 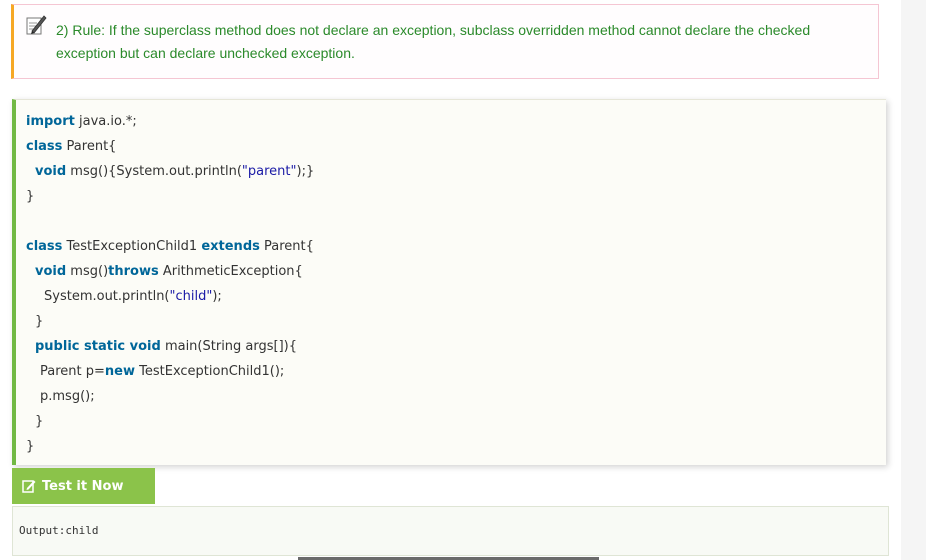 I want to click on edit-icon, so click(x=29, y=486).